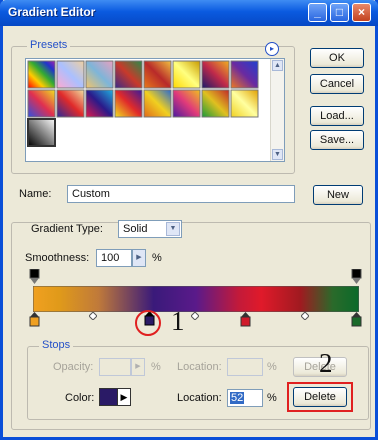 The width and height of the screenshot is (378, 440). I want to click on preset-swatch-black-white, so click(41, 132).